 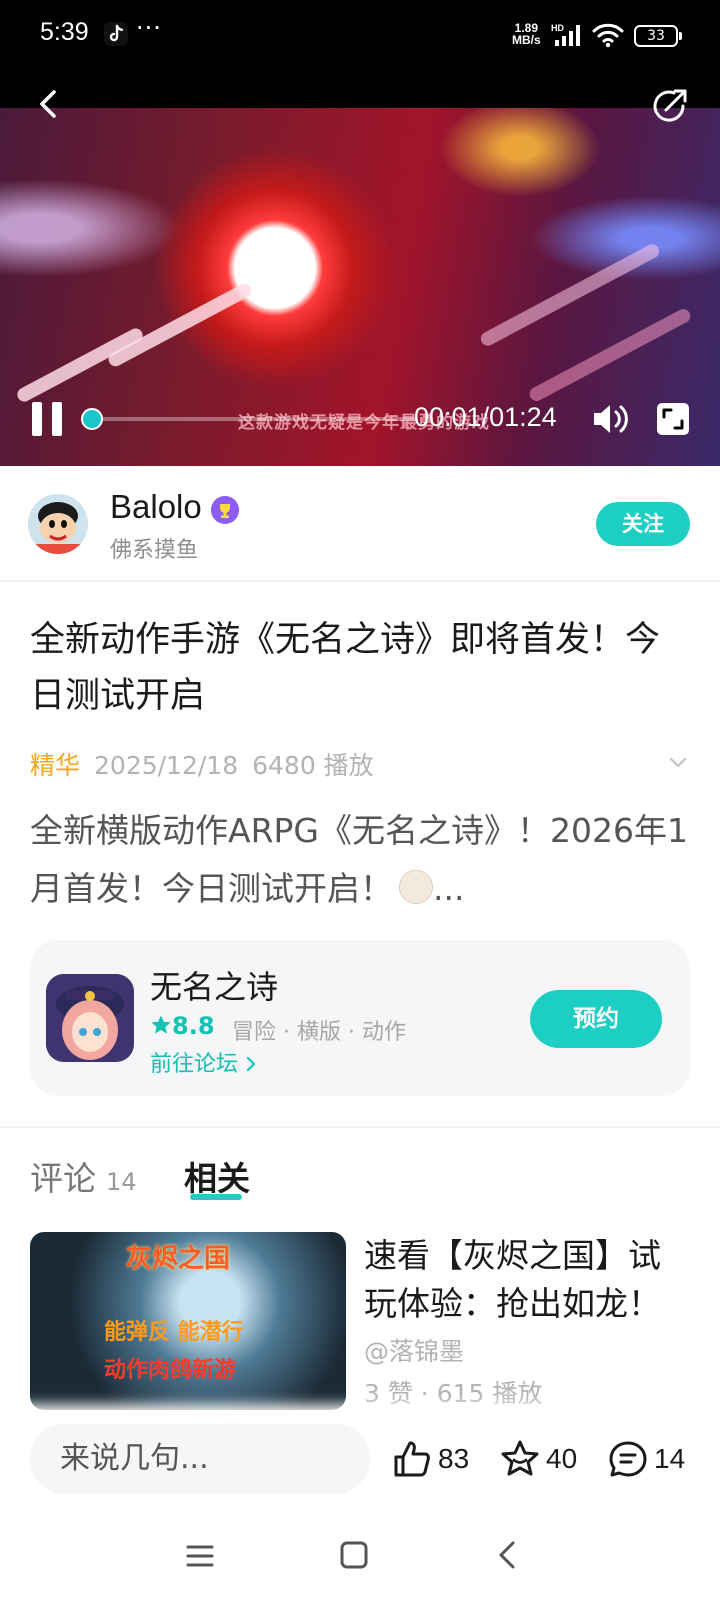 I want to click on forum-link-label: 前往论坛, so click(x=194, y=1064).